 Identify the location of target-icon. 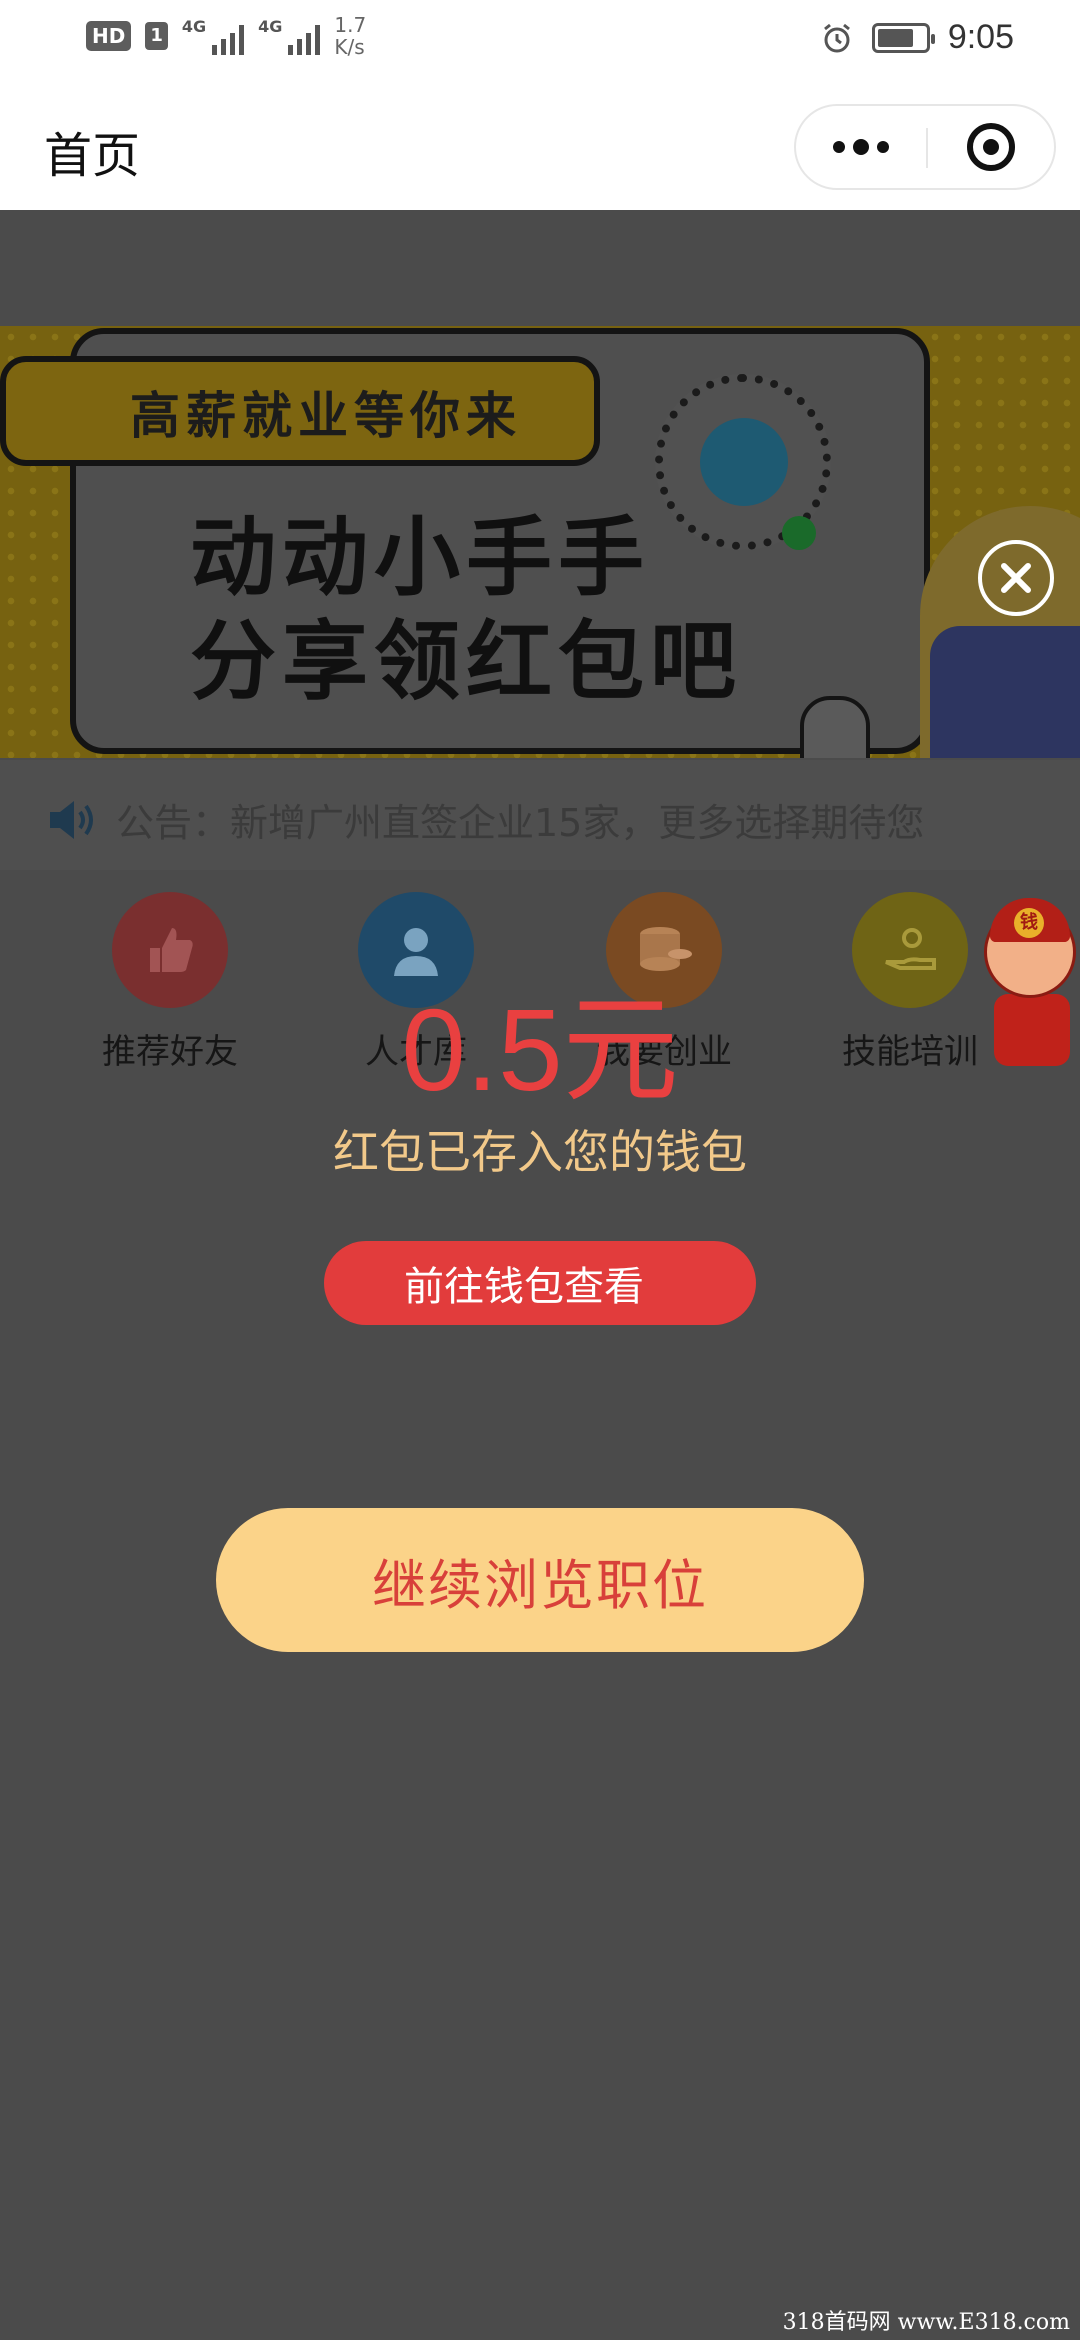
(991, 147).